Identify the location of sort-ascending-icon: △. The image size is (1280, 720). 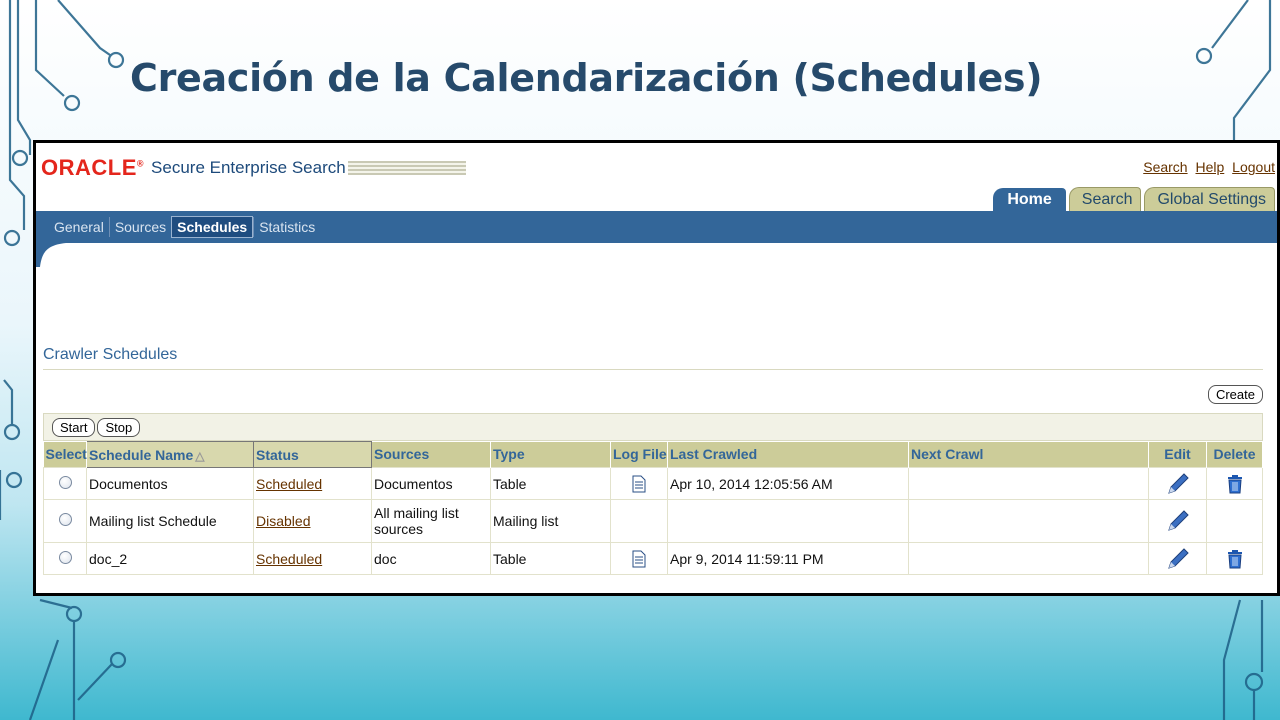
(200, 455).